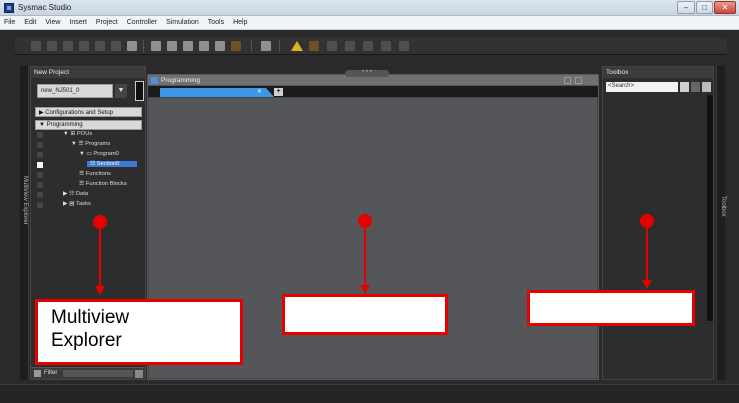 The width and height of the screenshot is (739, 403). What do you see at coordinates (100, 290) in the screenshot?
I see `annotation-arrowhead-explorer` at bounding box center [100, 290].